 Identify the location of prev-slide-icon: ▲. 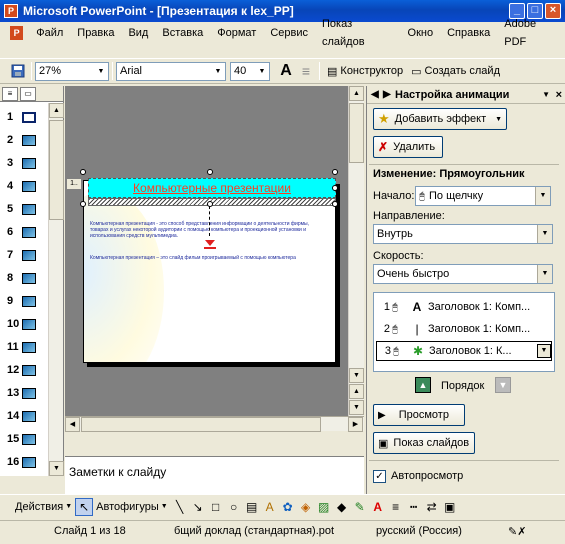
(356, 391).